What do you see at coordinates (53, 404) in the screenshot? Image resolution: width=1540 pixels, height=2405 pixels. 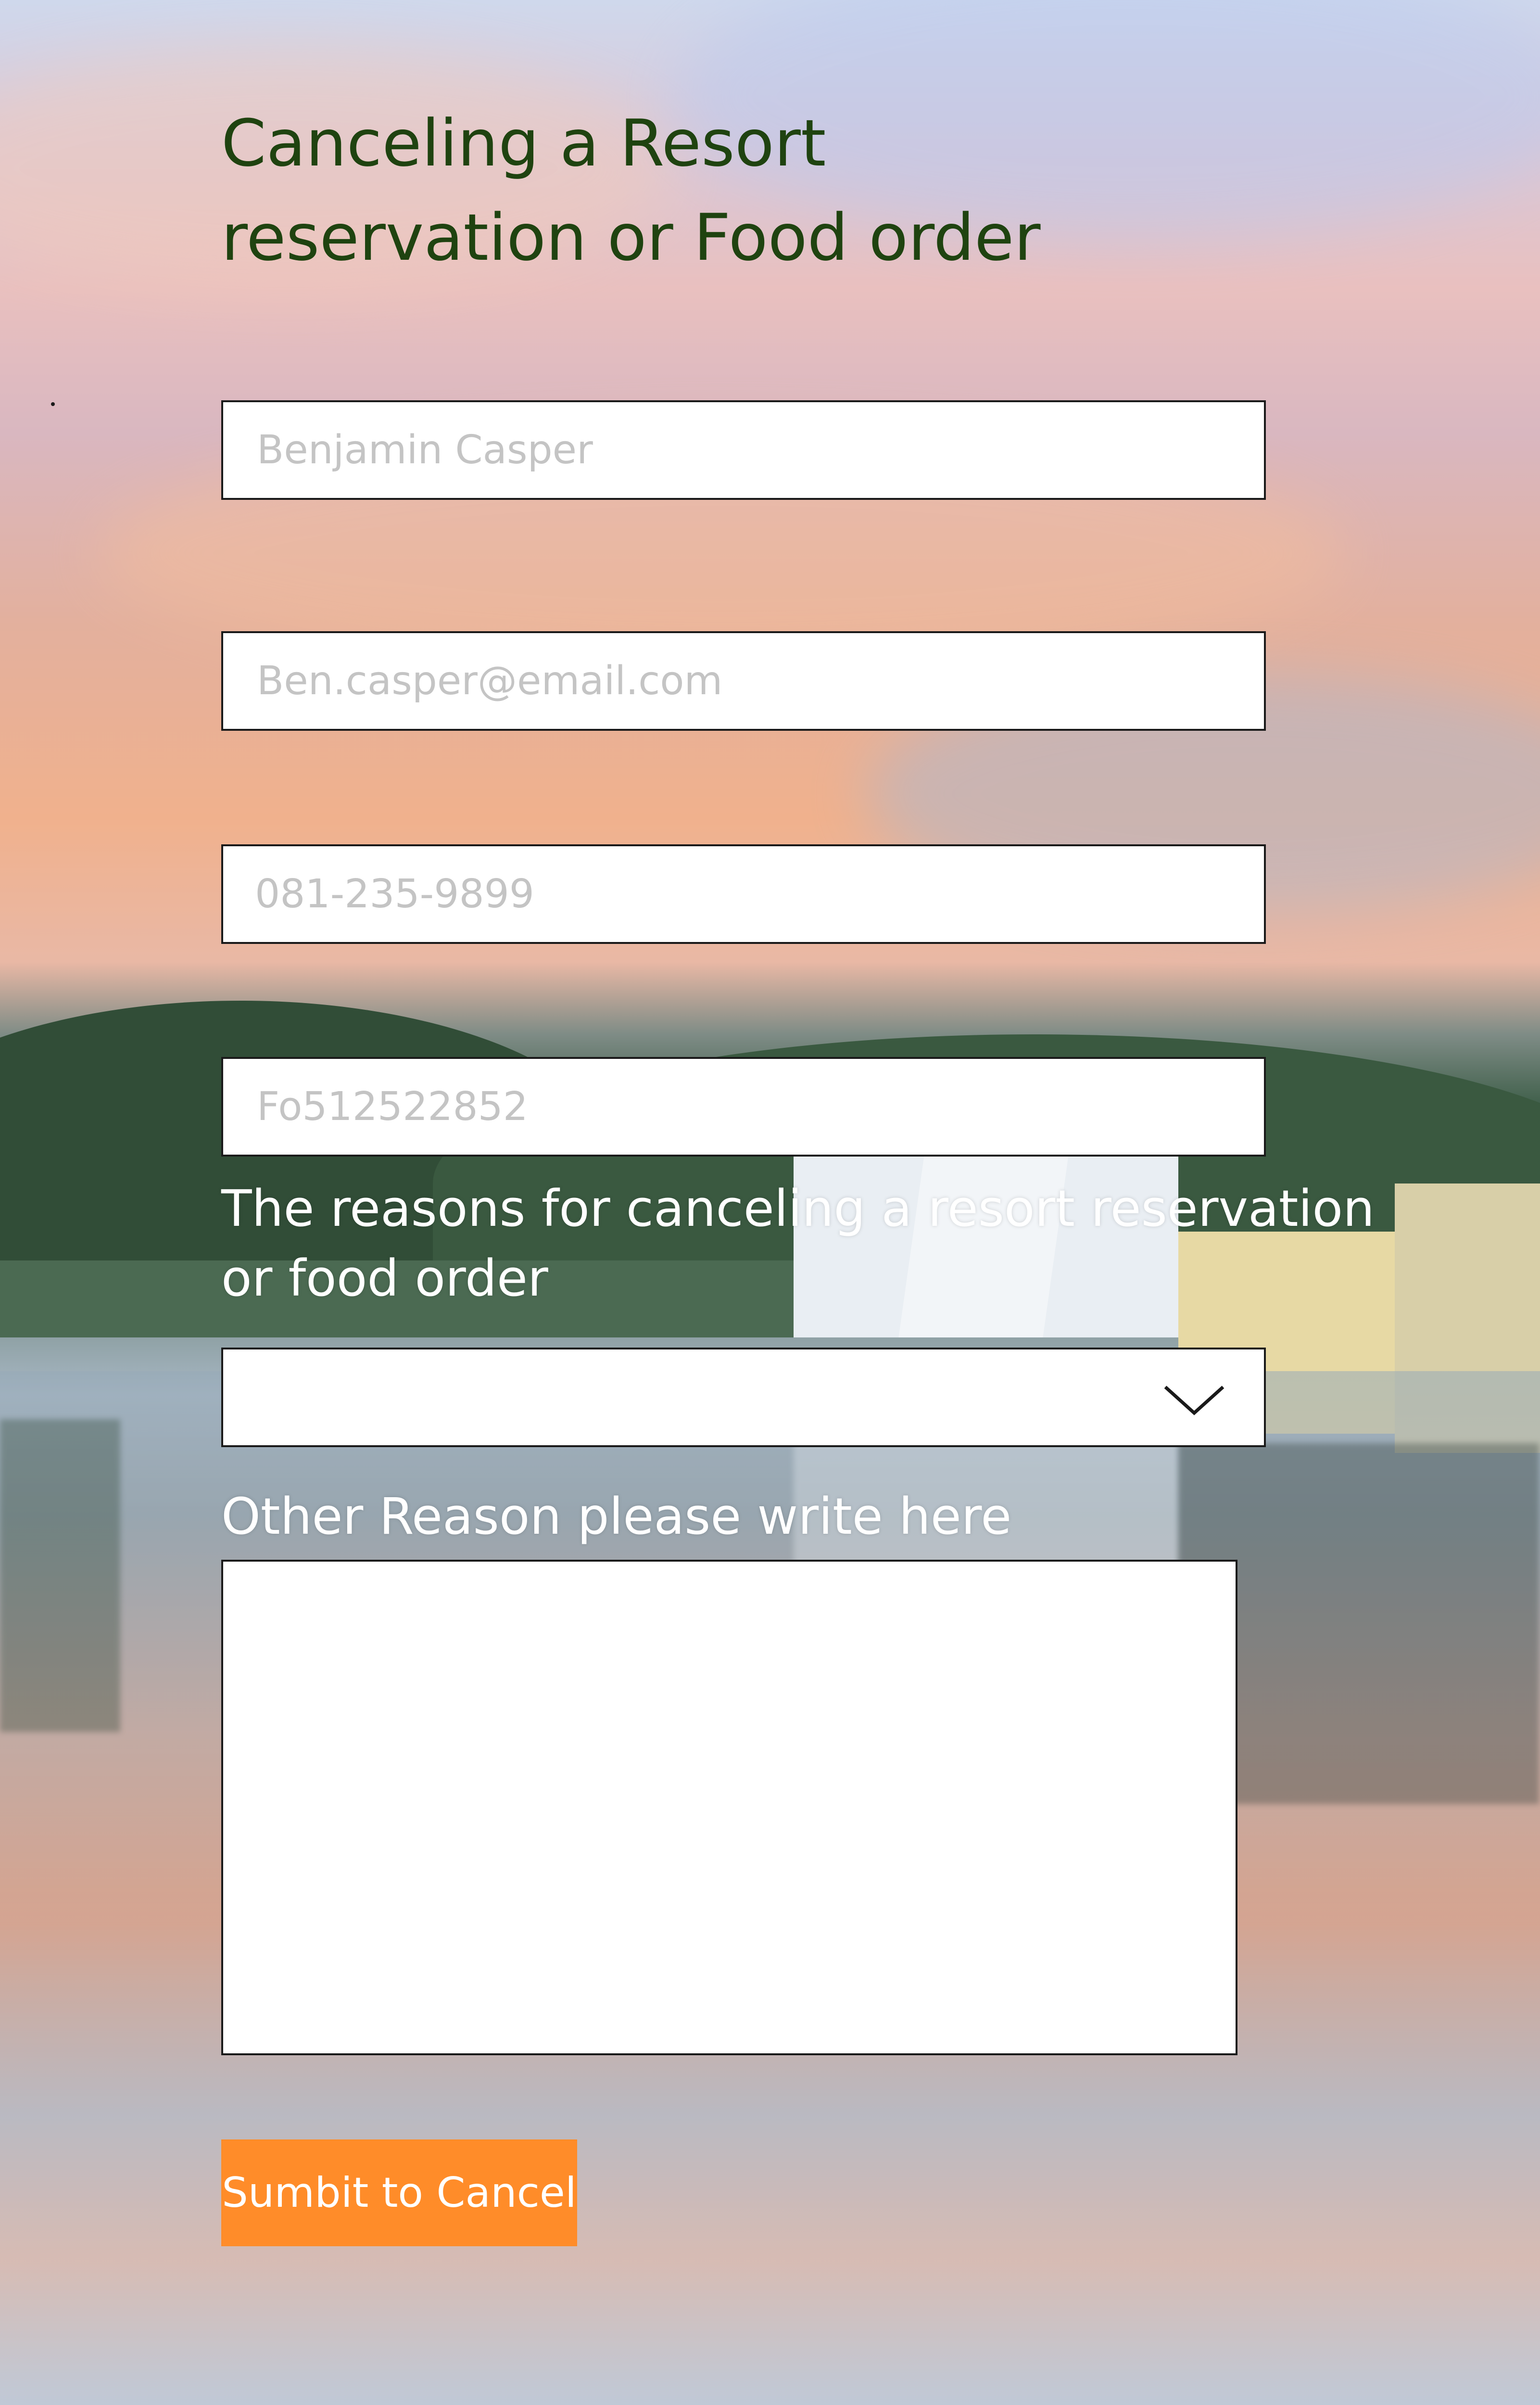 I see `stray-dot` at bounding box center [53, 404].